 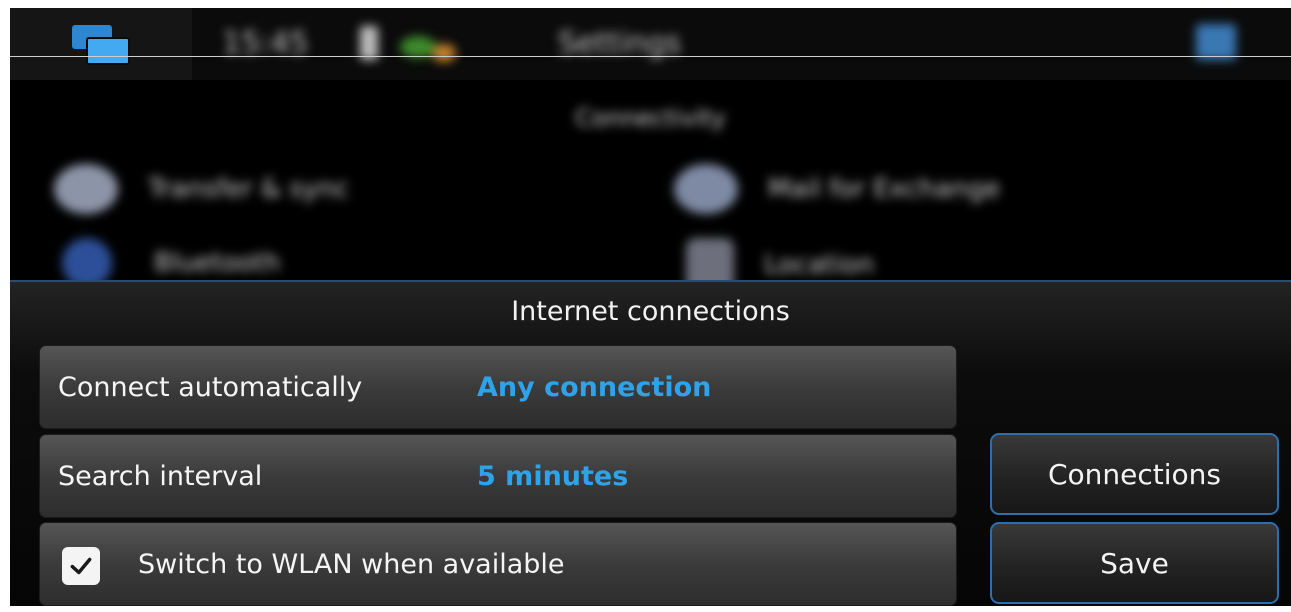 What do you see at coordinates (369, 43) in the screenshot?
I see `battery-icon` at bounding box center [369, 43].